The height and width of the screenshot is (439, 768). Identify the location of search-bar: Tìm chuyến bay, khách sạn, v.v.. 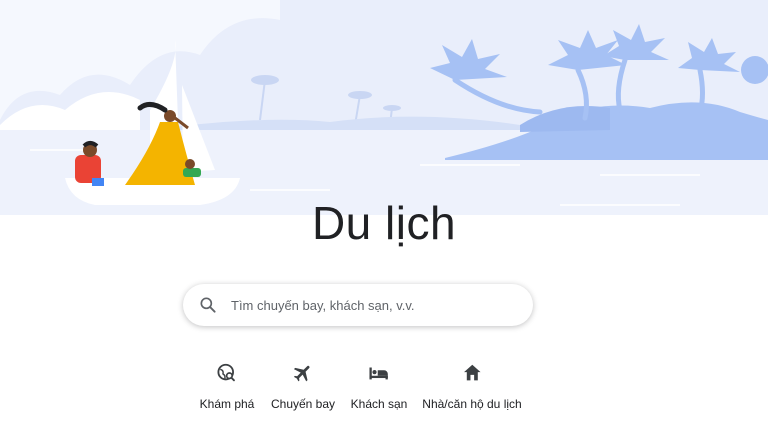
(358, 305).